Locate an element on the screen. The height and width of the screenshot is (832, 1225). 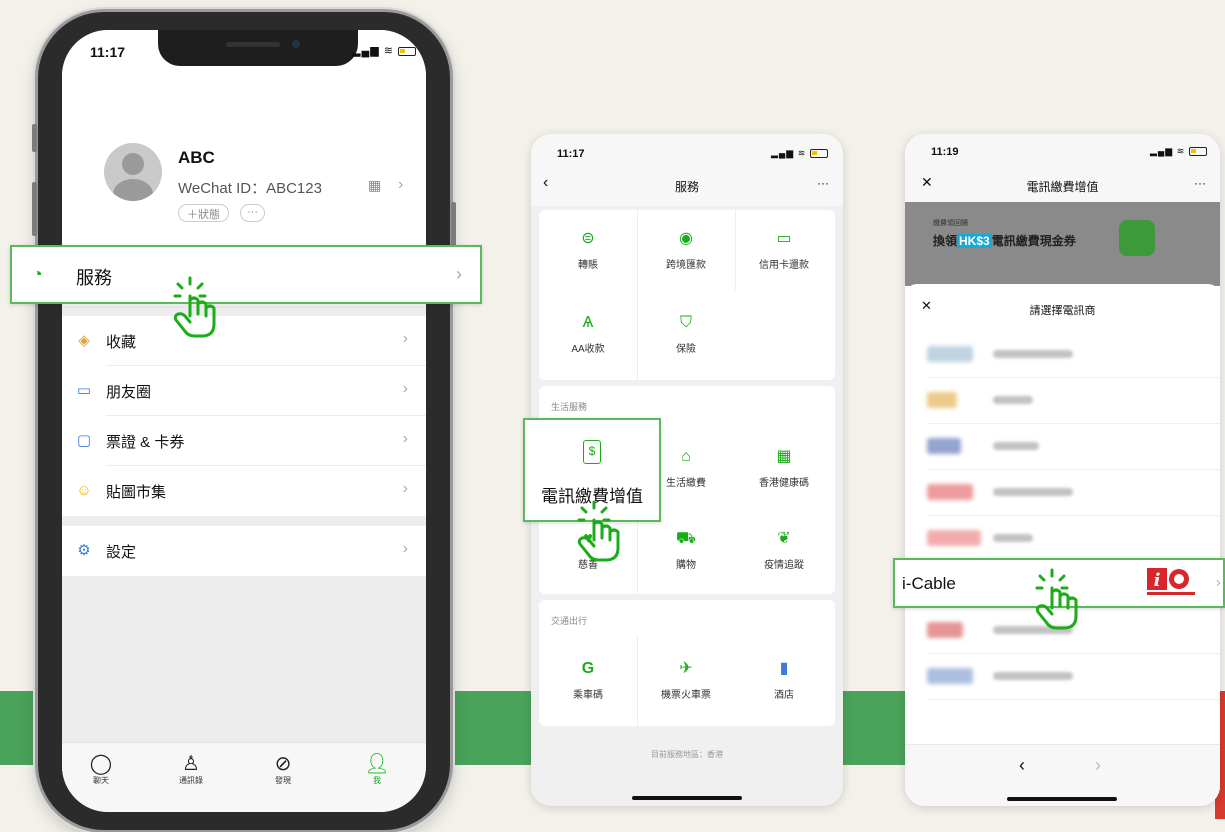
ride-code-icon: G is located at coordinates (588, 668).